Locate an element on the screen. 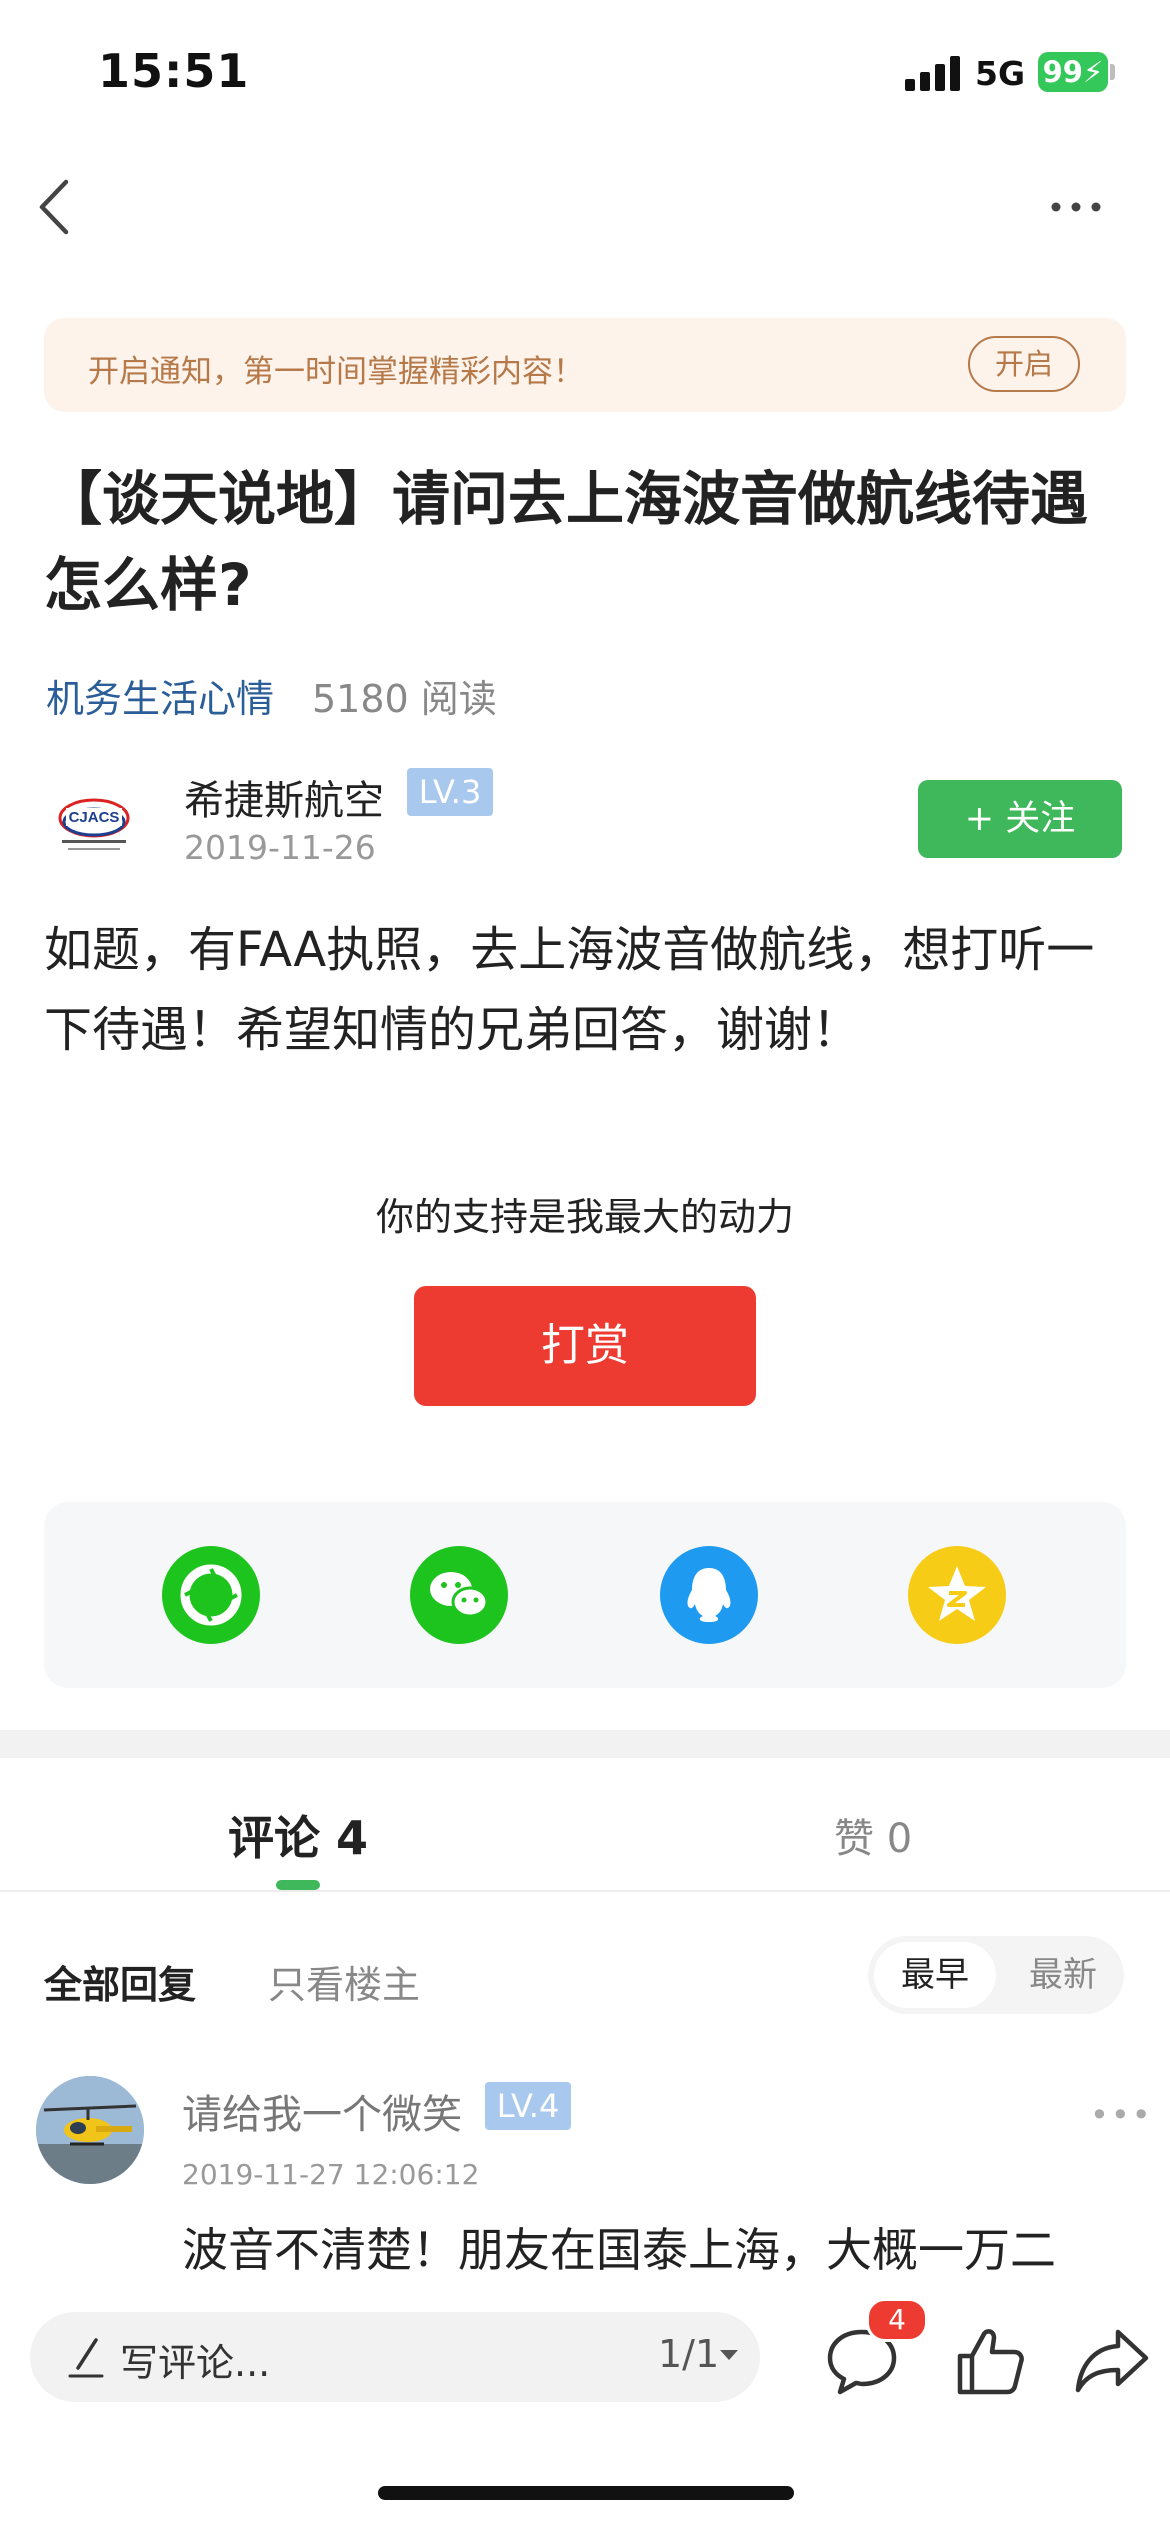 The image size is (1170, 2532). follow-button: + 关注 is located at coordinates (1020, 819).